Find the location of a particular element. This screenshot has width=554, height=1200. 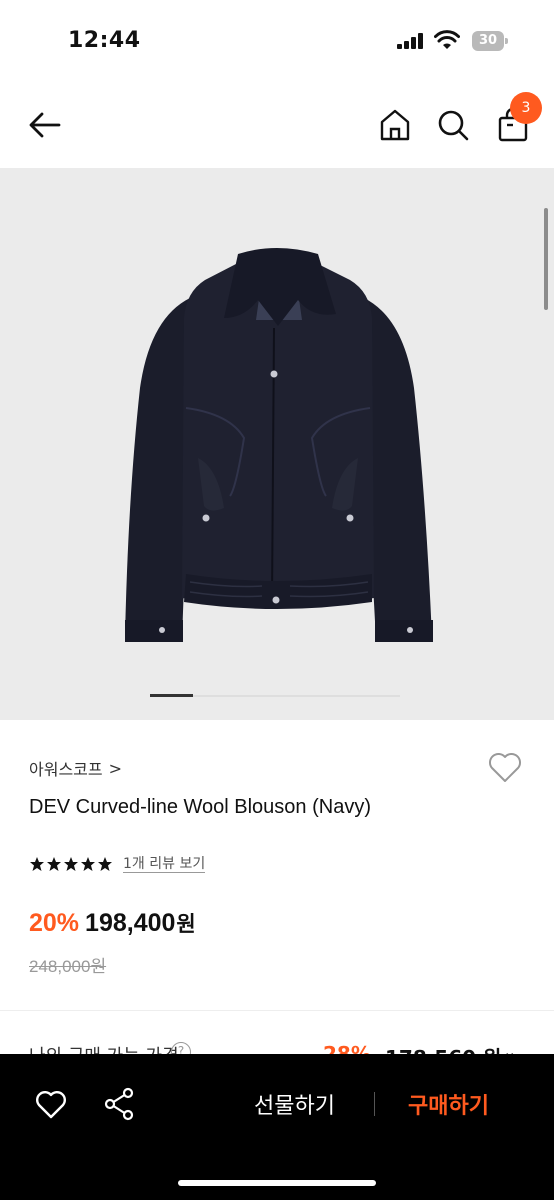

buy-button: 구매하기 is located at coordinates (448, 1104).